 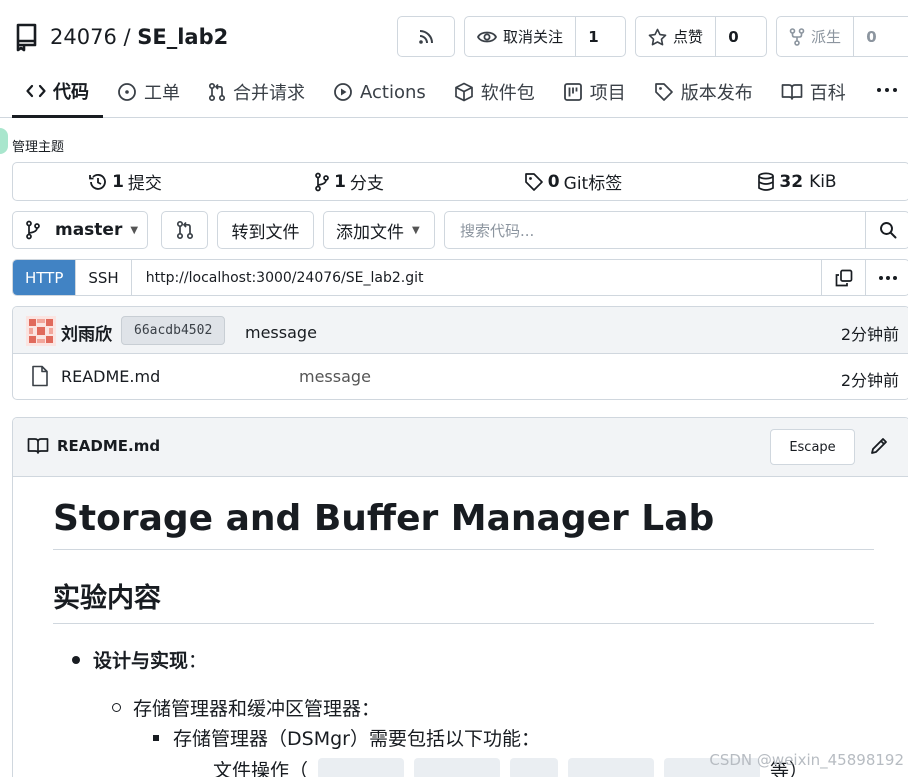 I want to click on project-icon, so click(x=573, y=92).